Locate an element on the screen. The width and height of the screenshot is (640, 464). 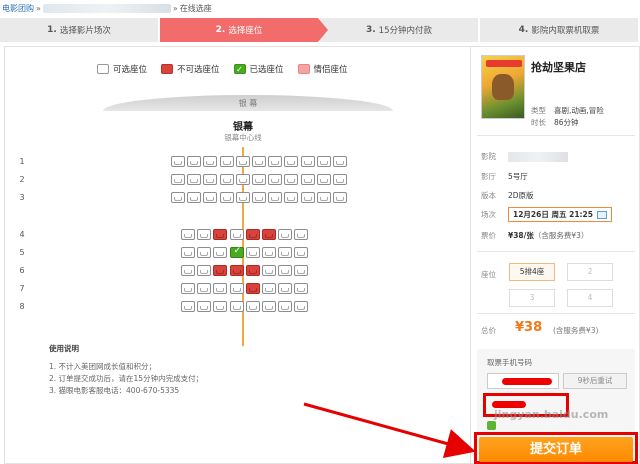
submit-order-button: 提交订单 is located at coordinates (556, 449).